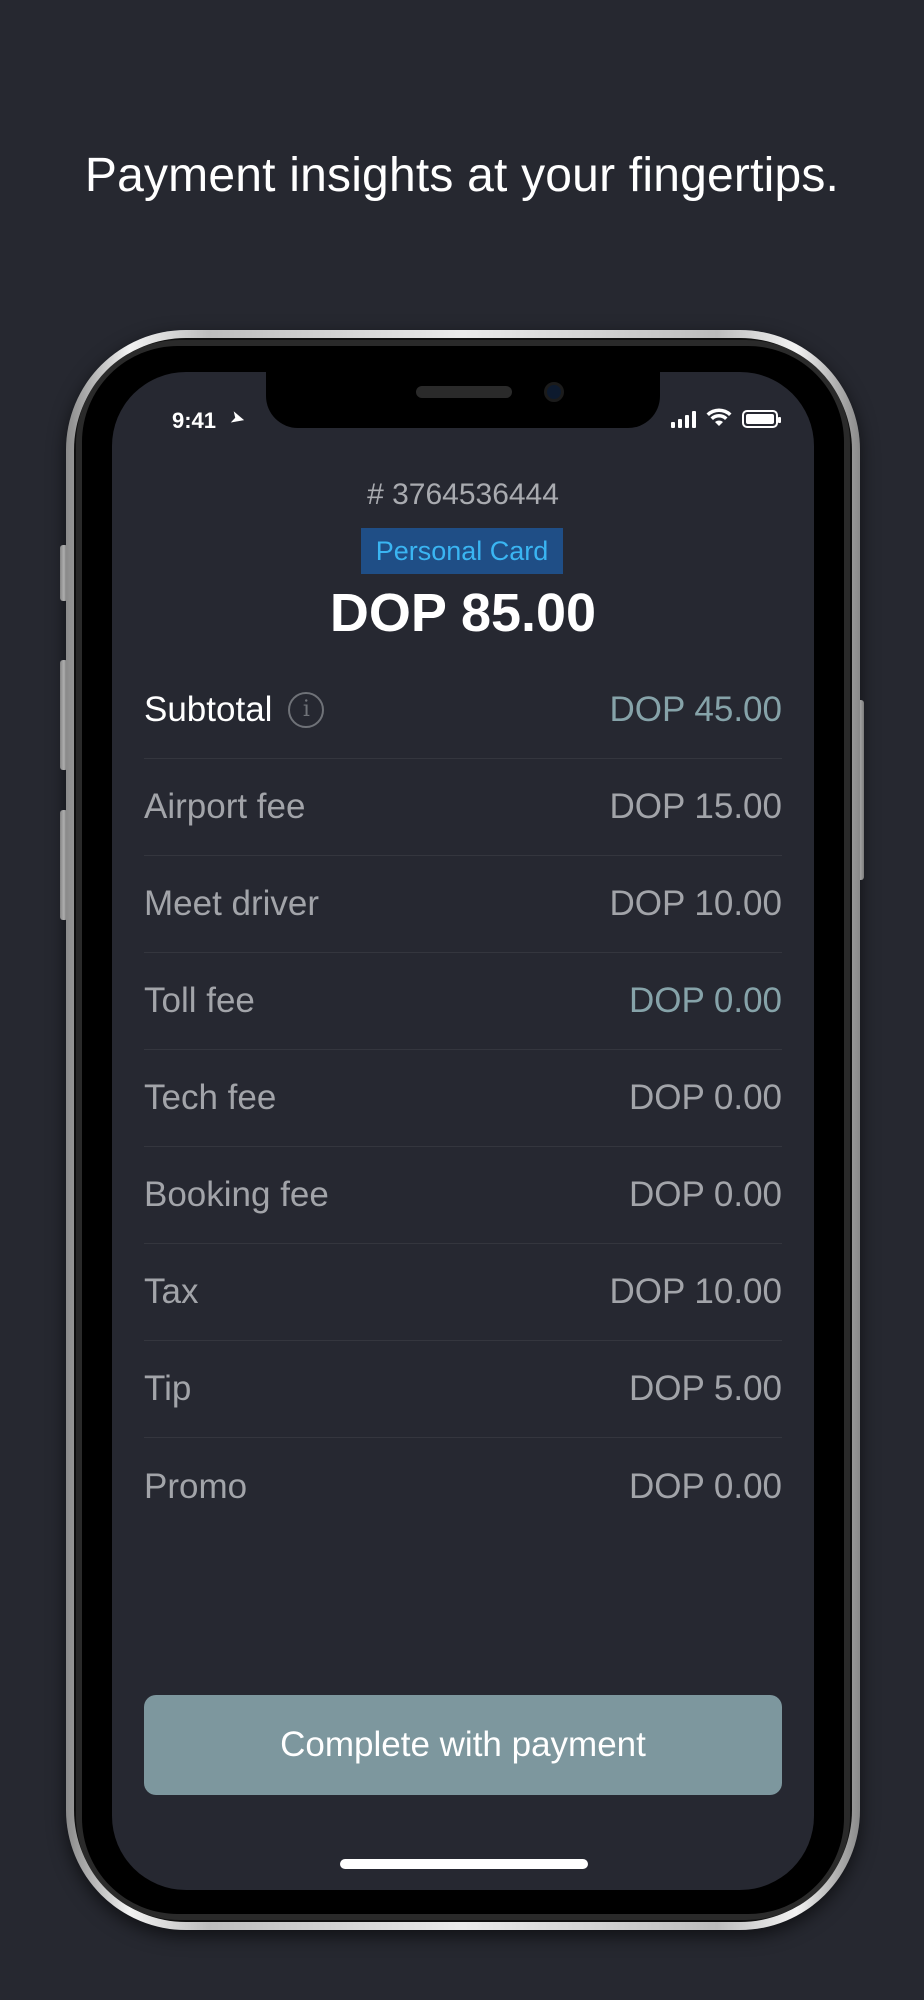 The image size is (924, 2000). I want to click on home-indicator, so click(464, 1864).